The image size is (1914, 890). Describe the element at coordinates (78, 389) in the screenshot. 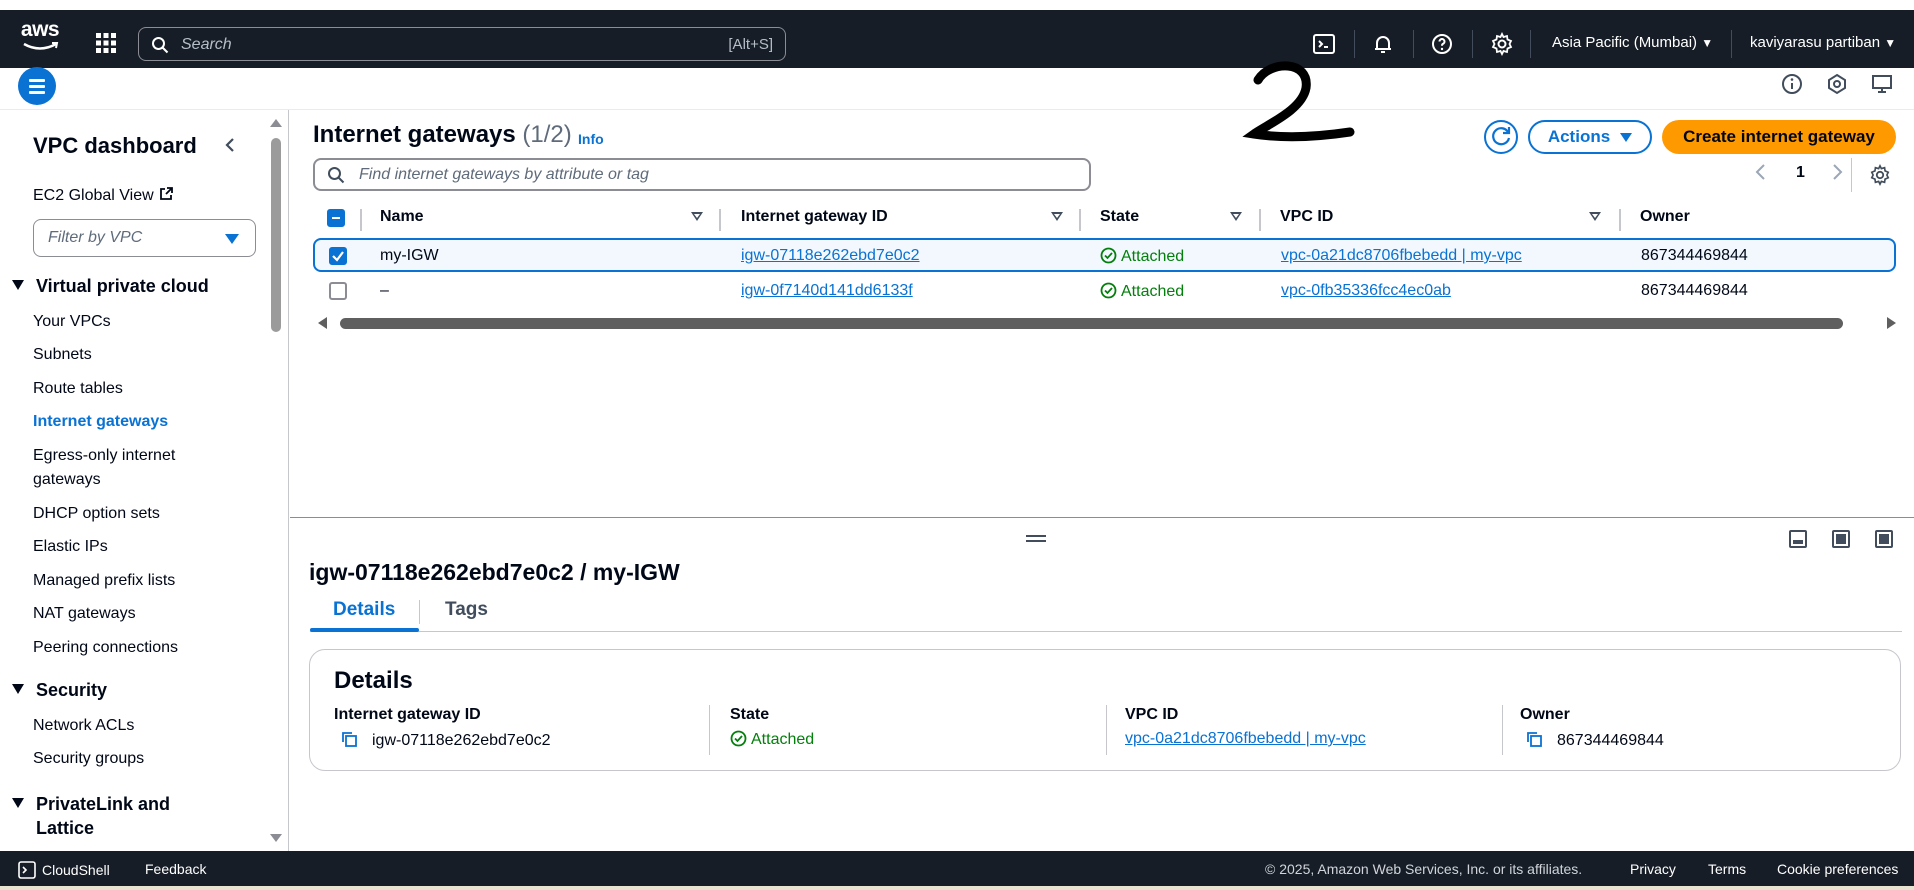

I see `sidebar-item-route-tables: Route tables` at that location.